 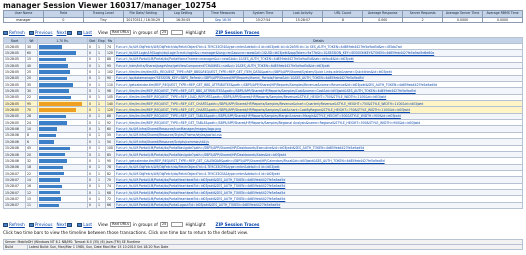 What do you see at coordinates (164, 32) in the screenshot?
I see `group-size-select: 25` at bounding box center [164, 32].